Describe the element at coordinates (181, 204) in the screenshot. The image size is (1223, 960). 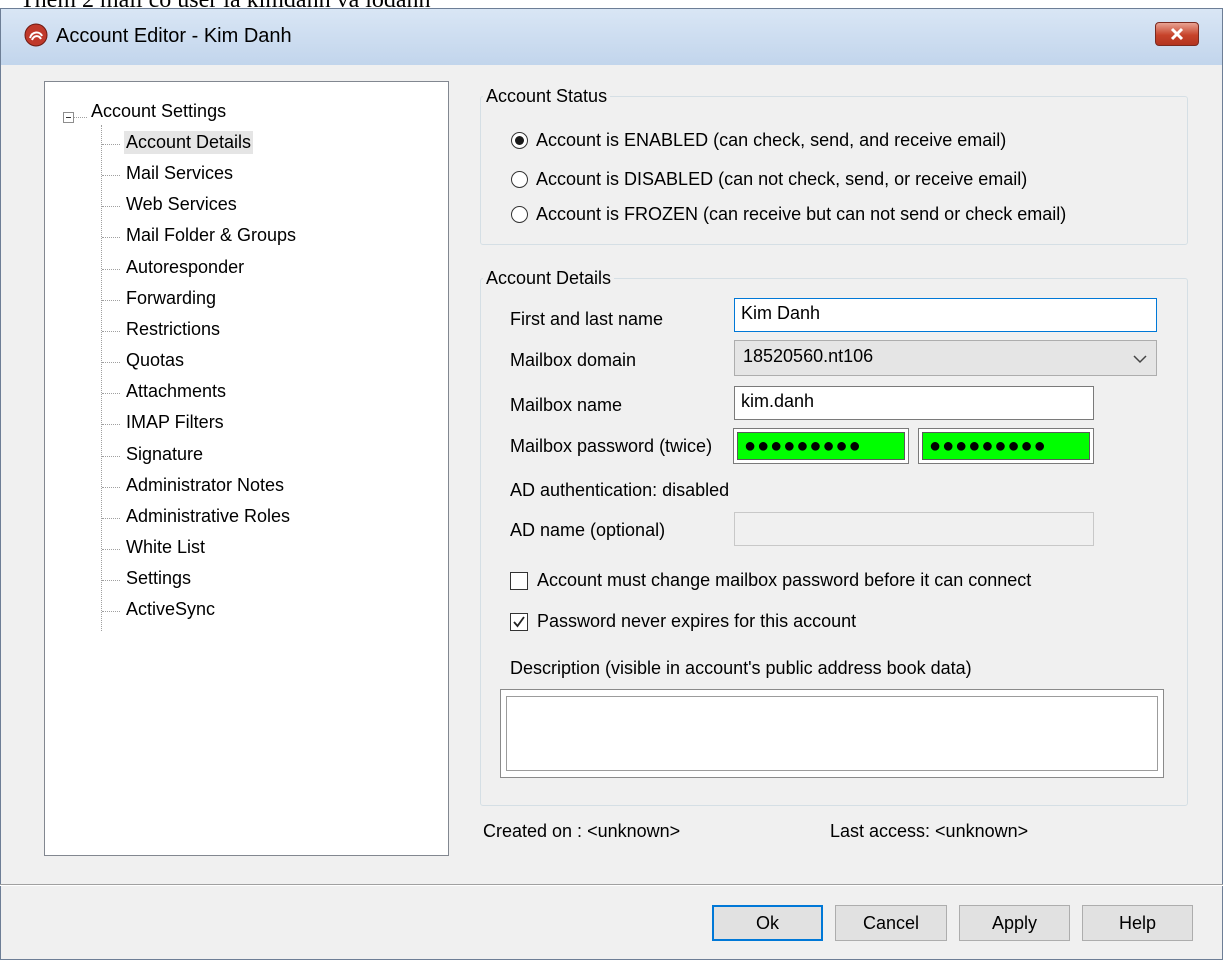
I see `tree-item-web-services: Web Services` at that location.